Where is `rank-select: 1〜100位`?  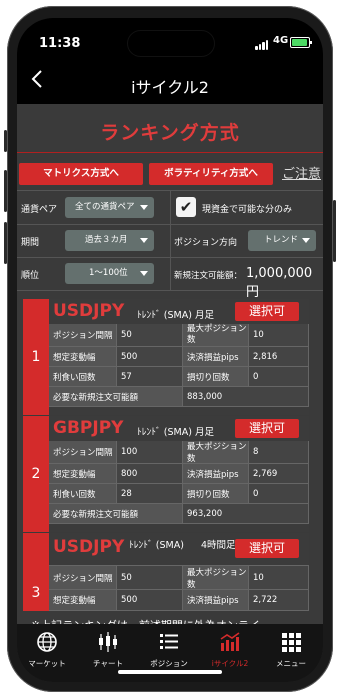 rank-select: 1〜100位 is located at coordinates (109, 273).